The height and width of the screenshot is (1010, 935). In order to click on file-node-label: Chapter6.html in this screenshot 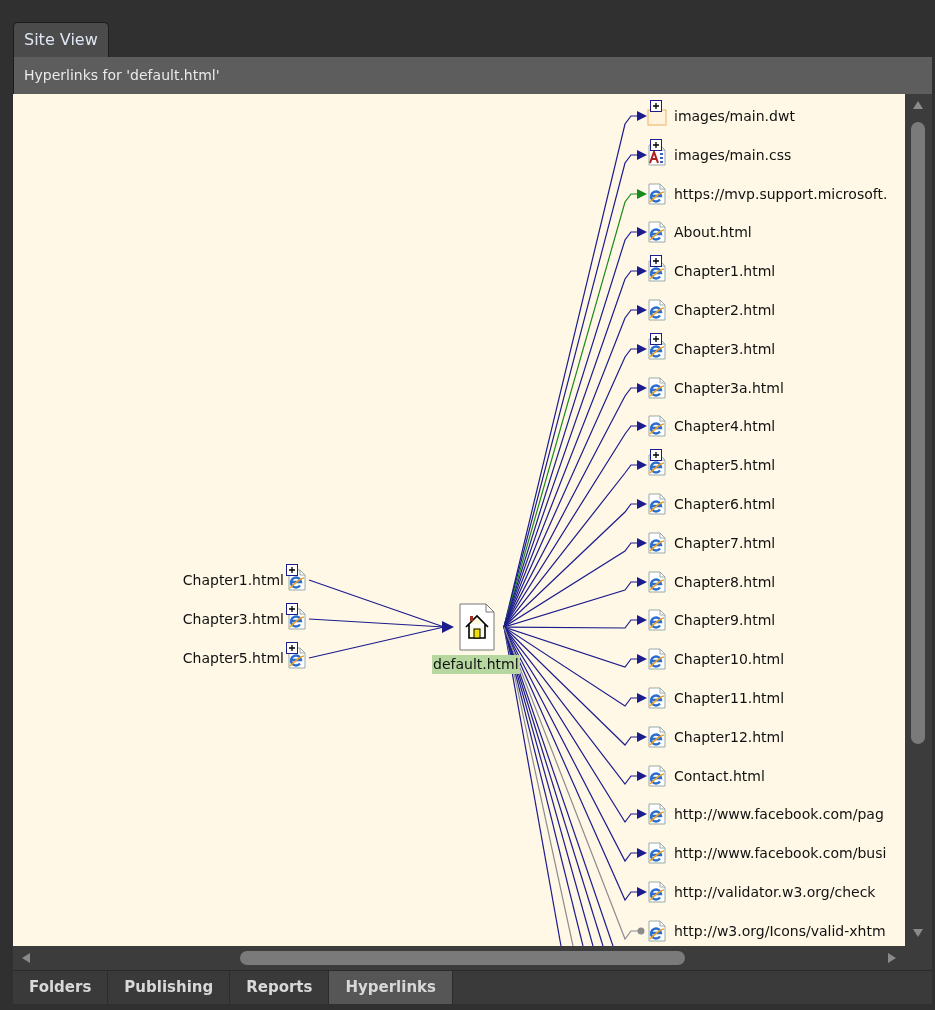, I will do `click(725, 504)`.